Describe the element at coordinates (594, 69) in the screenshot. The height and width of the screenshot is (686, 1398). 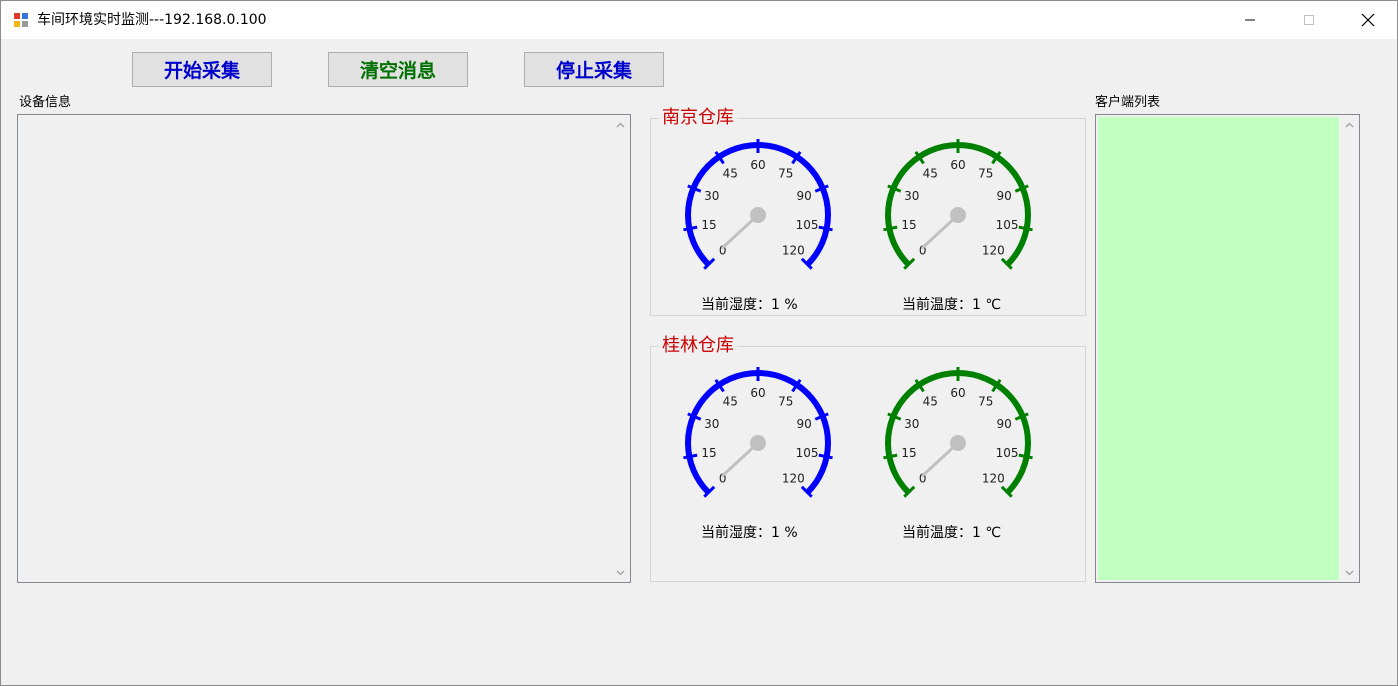
I see `stop-collection-button: 停止采集` at that location.